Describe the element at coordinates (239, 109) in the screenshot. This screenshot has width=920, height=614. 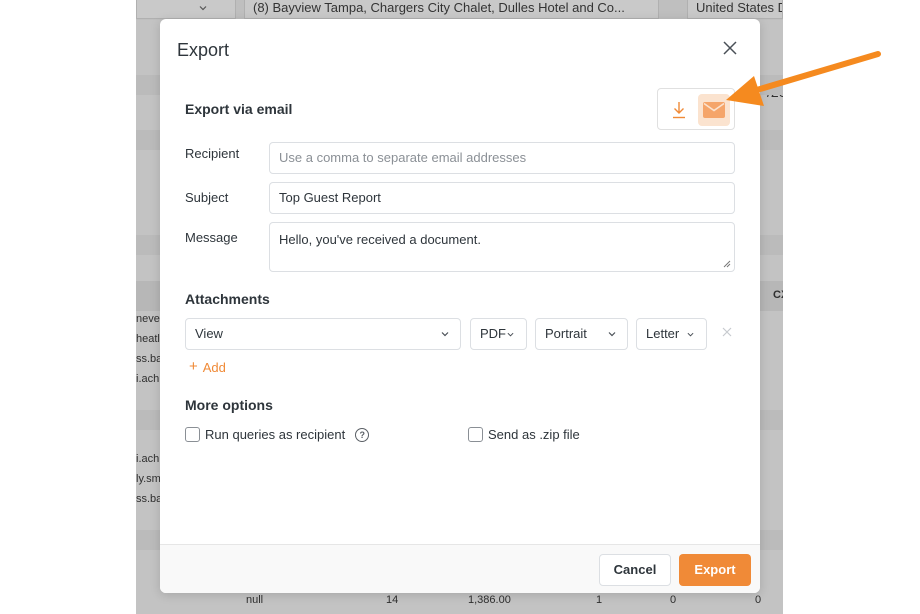
I see `section-title: Export via email` at that location.